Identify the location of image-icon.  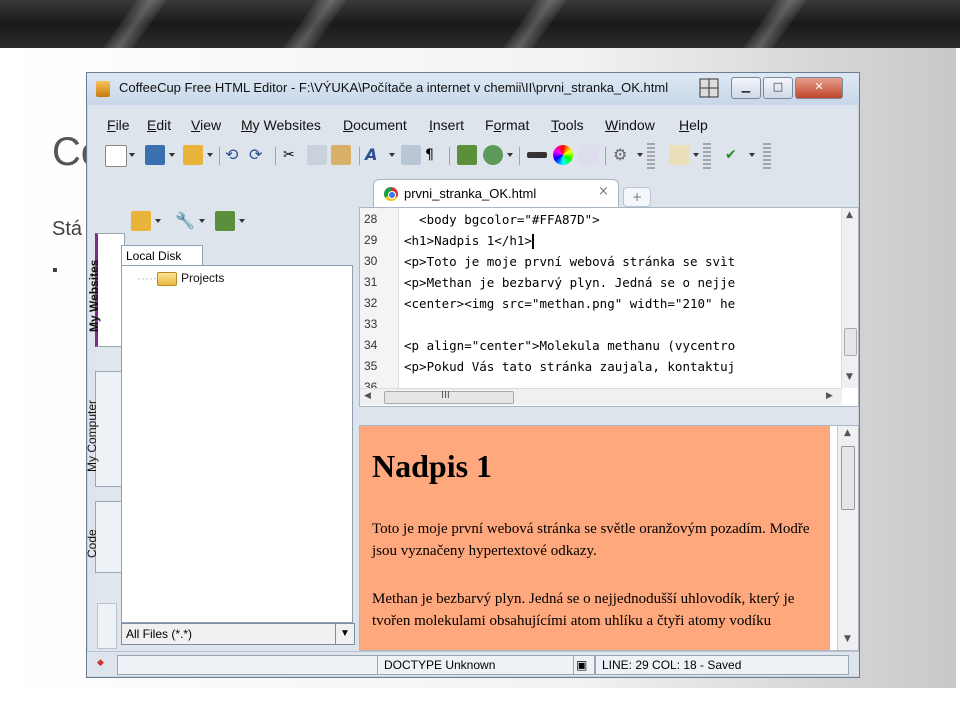
(467, 155).